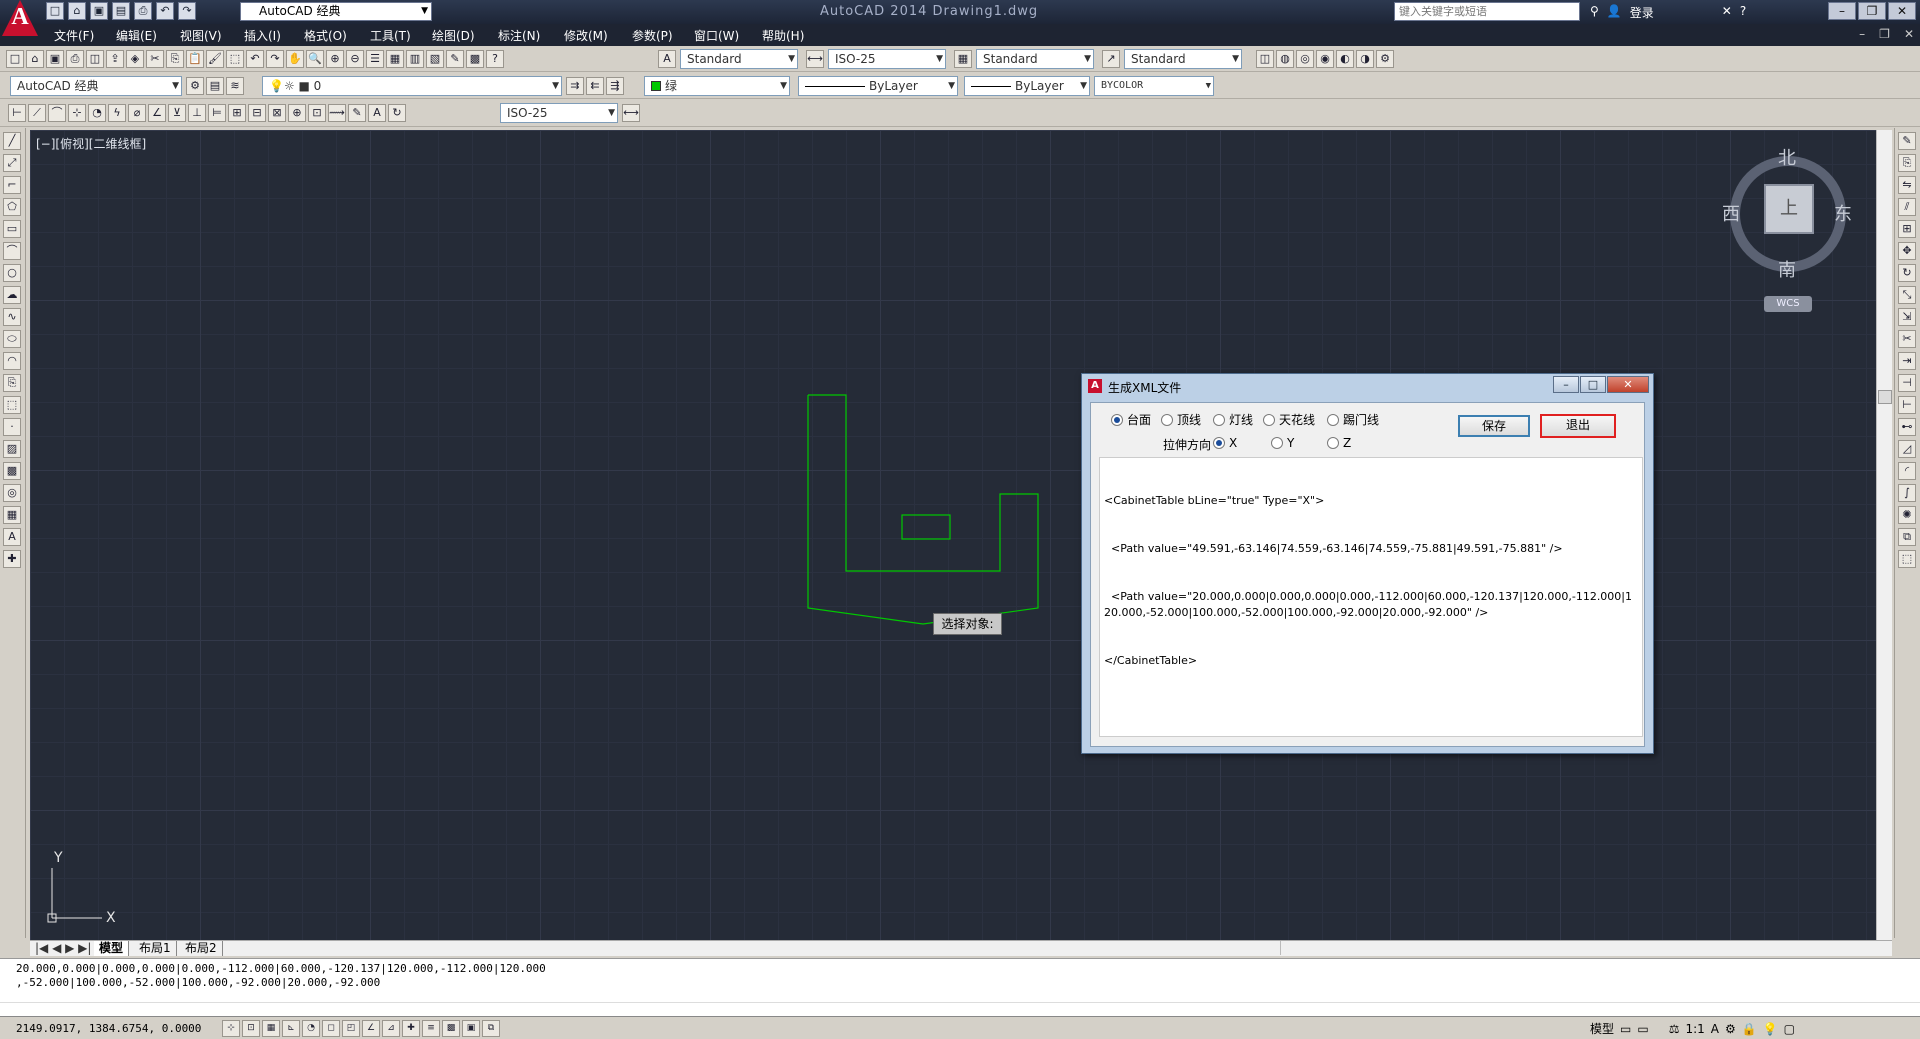  What do you see at coordinates (1487, 11) in the screenshot?
I see `search-input: 键入关键字或短语` at bounding box center [1487, 11].